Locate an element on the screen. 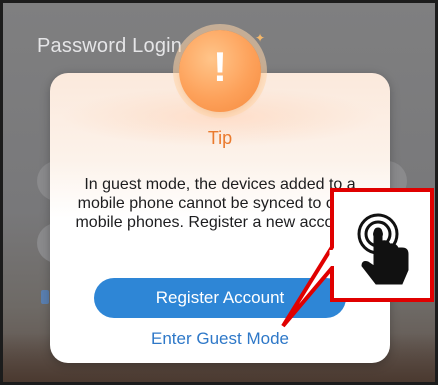  background-page-title: Password Login is located at coordinates (110, 46).